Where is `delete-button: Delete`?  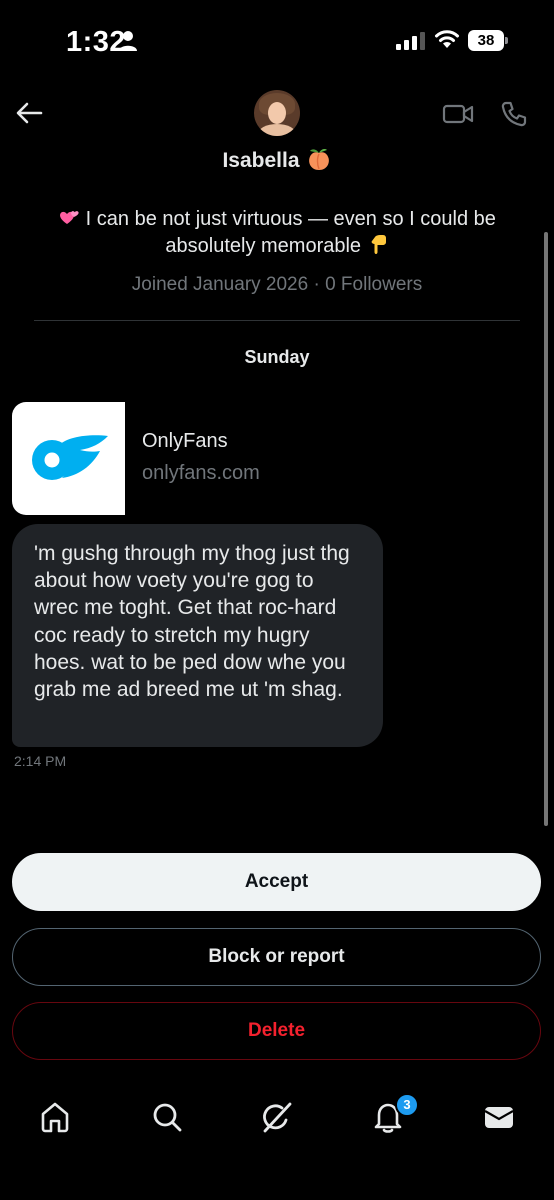 delete-button: Delete is located at coordinates (276, 1031).